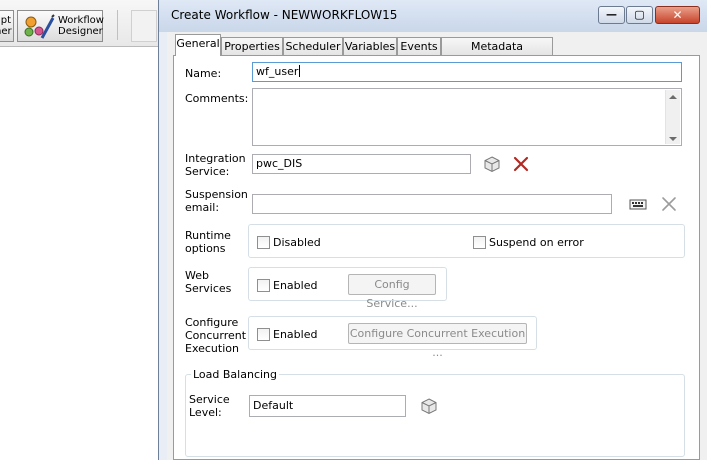 The width and height of the screenshot is (707, 460). Describe the element at coordinates (273, 405) in the screenshot. I see `service-level-value: Default` at that location.